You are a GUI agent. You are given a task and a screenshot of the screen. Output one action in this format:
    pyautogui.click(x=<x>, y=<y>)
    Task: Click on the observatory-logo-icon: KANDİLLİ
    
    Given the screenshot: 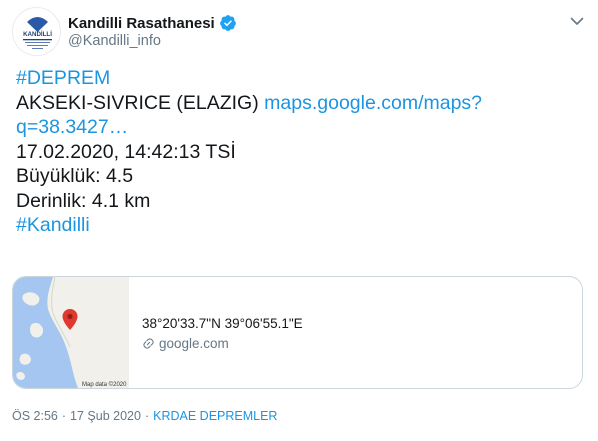 What is the action you would take?
    pyautogui.click(x=36, y=31)
    